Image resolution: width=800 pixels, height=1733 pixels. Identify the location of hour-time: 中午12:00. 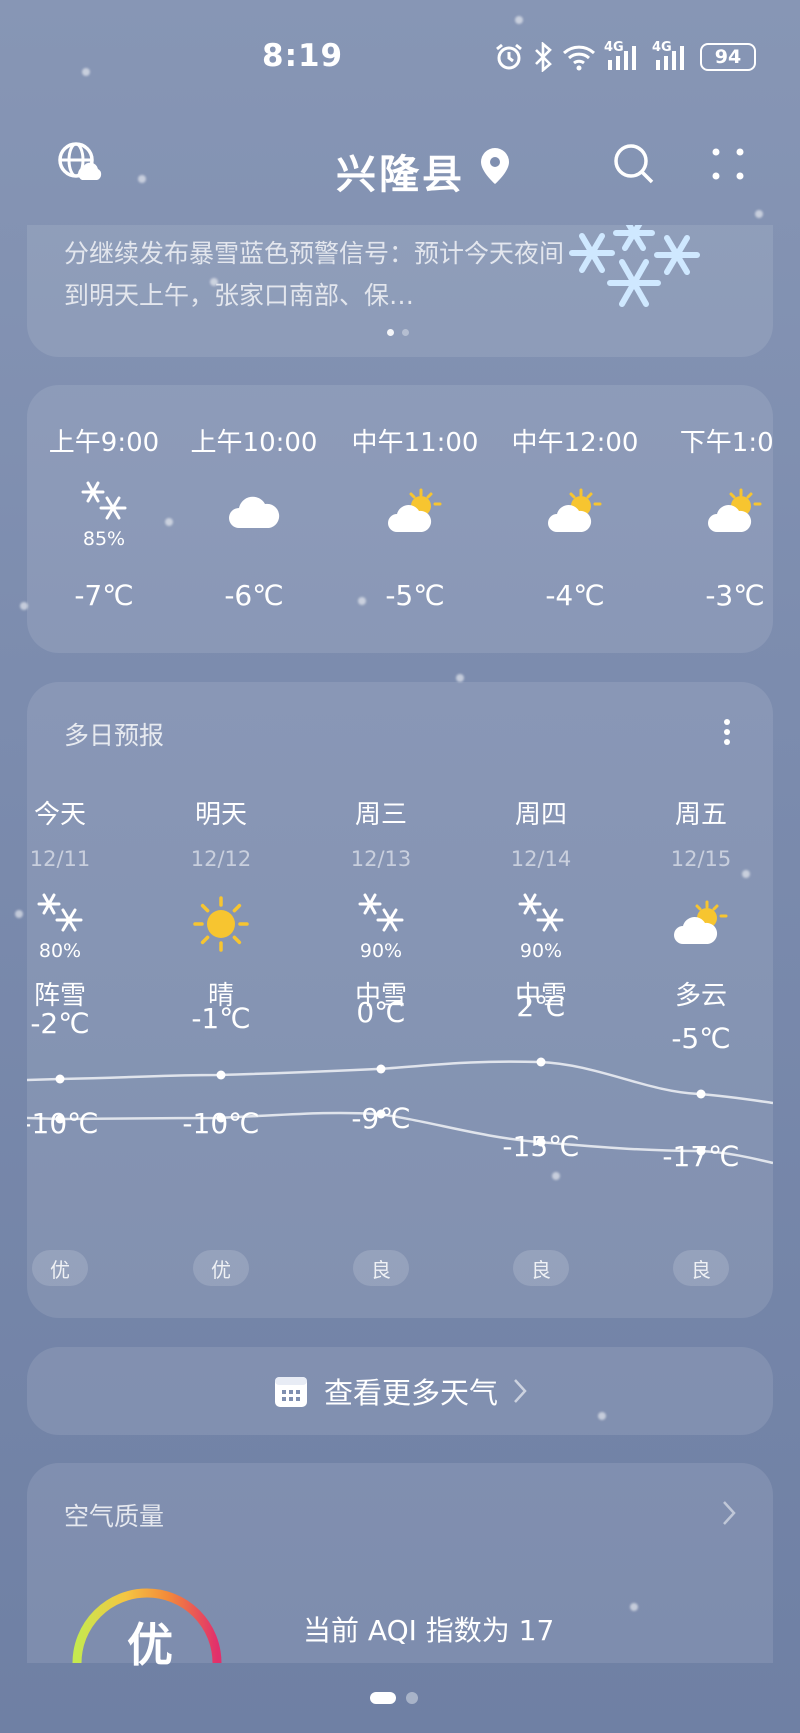
(575, 443).